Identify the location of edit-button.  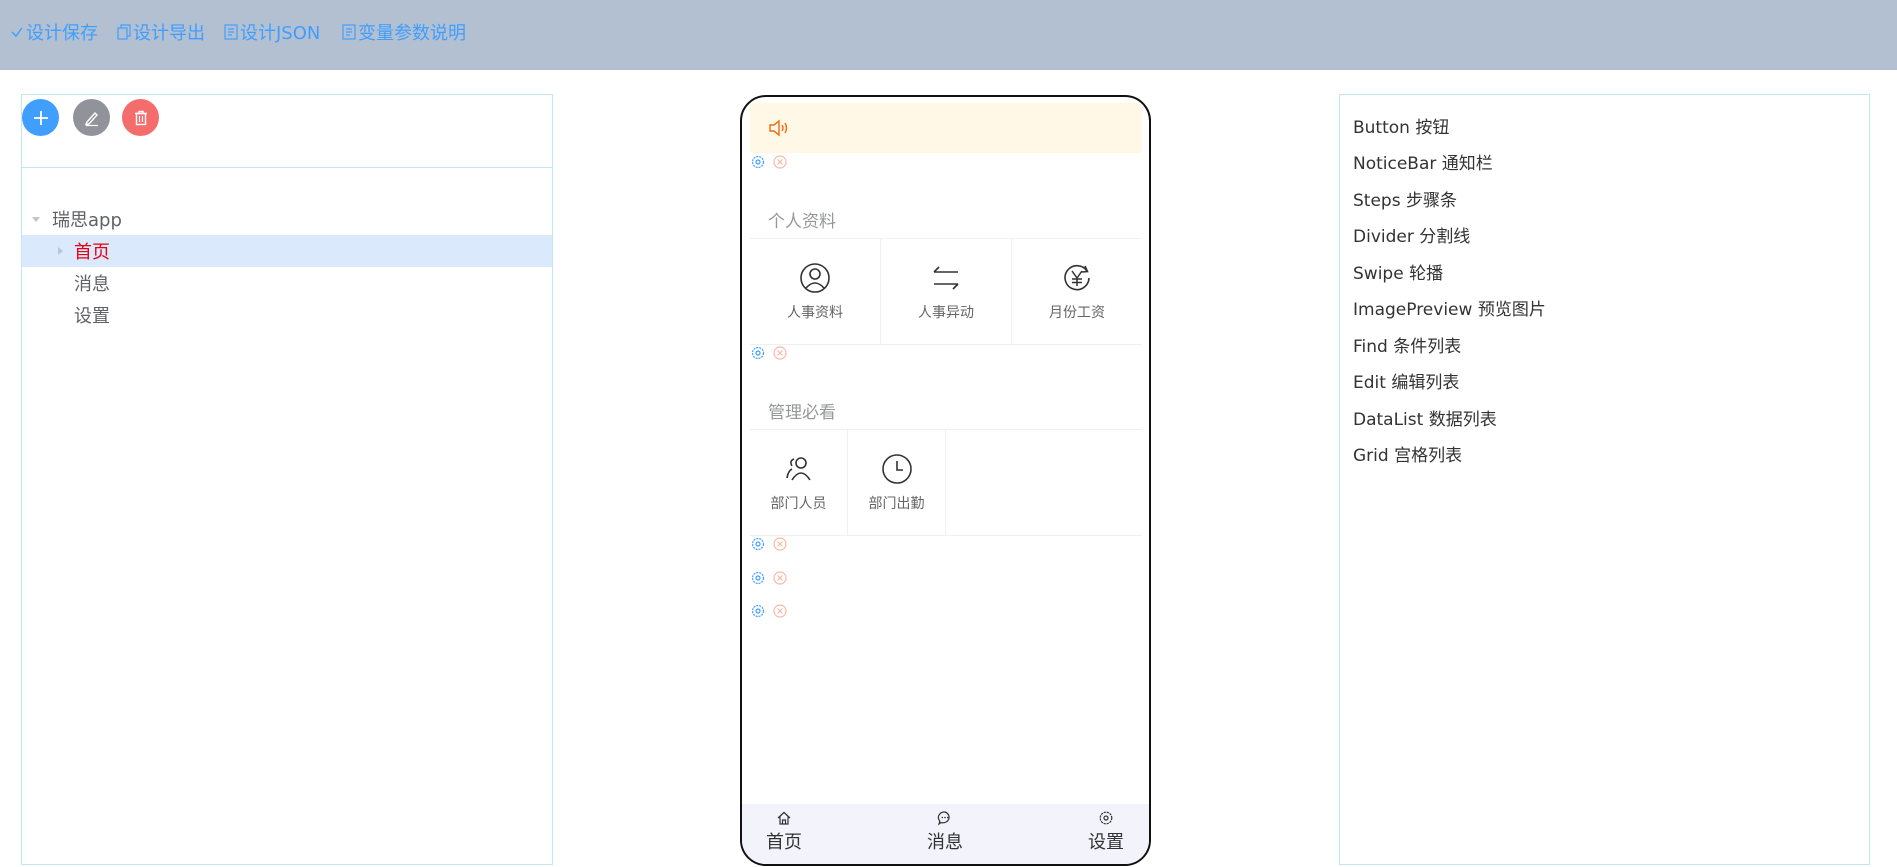
(91, 117).